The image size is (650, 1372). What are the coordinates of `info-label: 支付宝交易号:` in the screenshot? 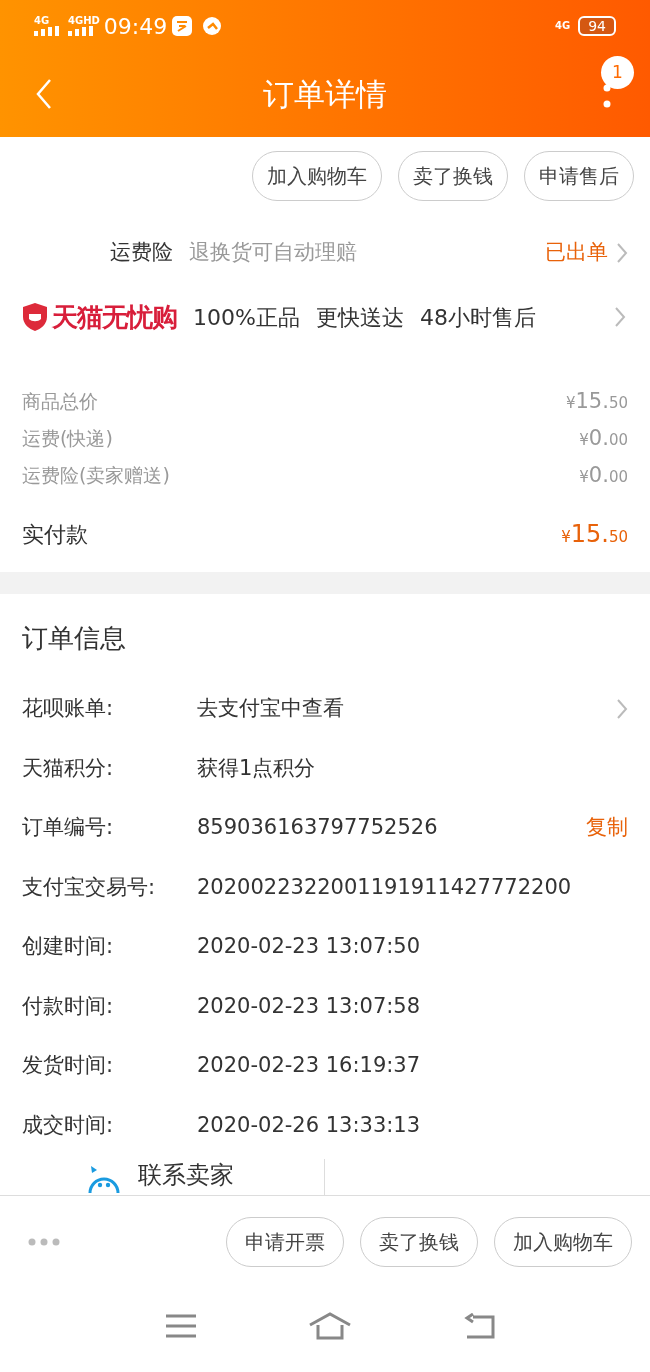 It's located at (89, 887).